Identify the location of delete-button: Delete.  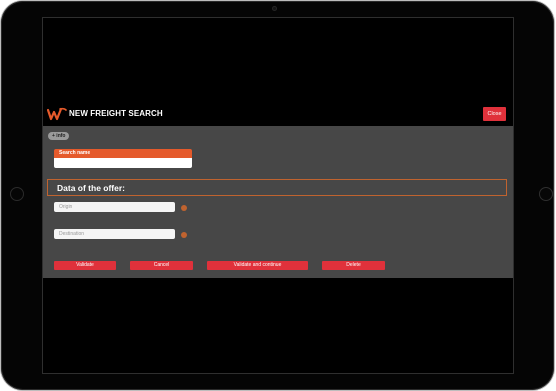
(353, 265).